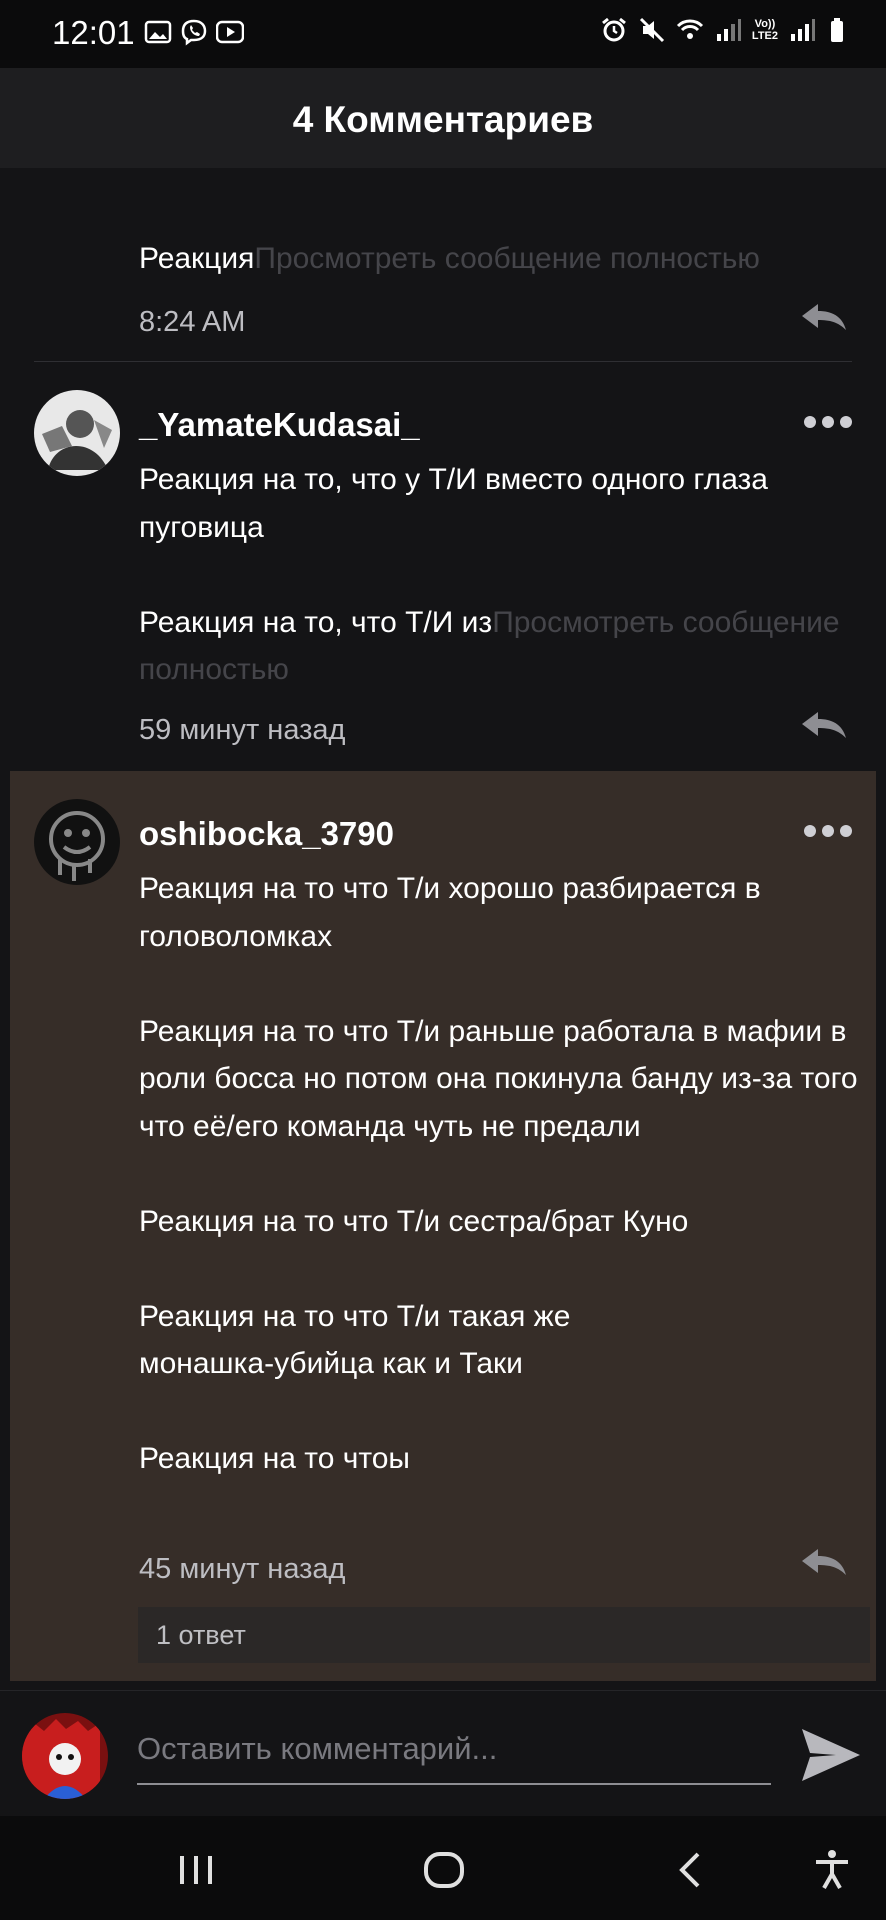 The height and width of the screenshot is (1920, 886). Describe the element at coordinates (689, 29) in the screenshot. I see `wifi-icon` at that location.